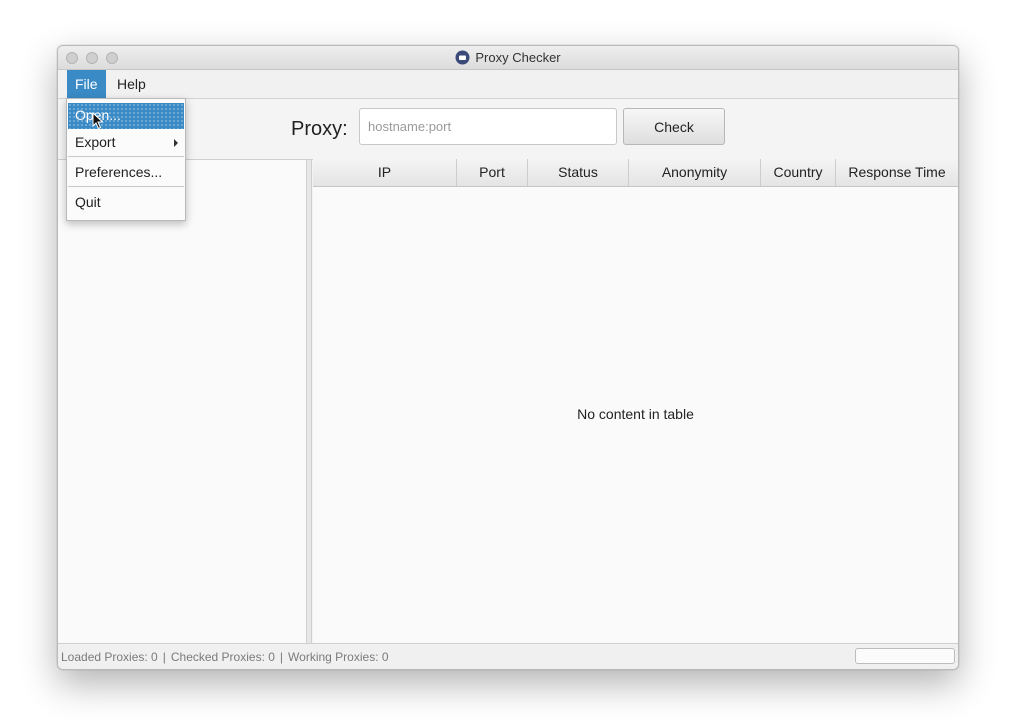 This screenshot has height=720, width=1034. Describe the element at coordinates (338, 657) in the screenshot. I see `working-proxies-count: Working Proxies: 0` at that location.